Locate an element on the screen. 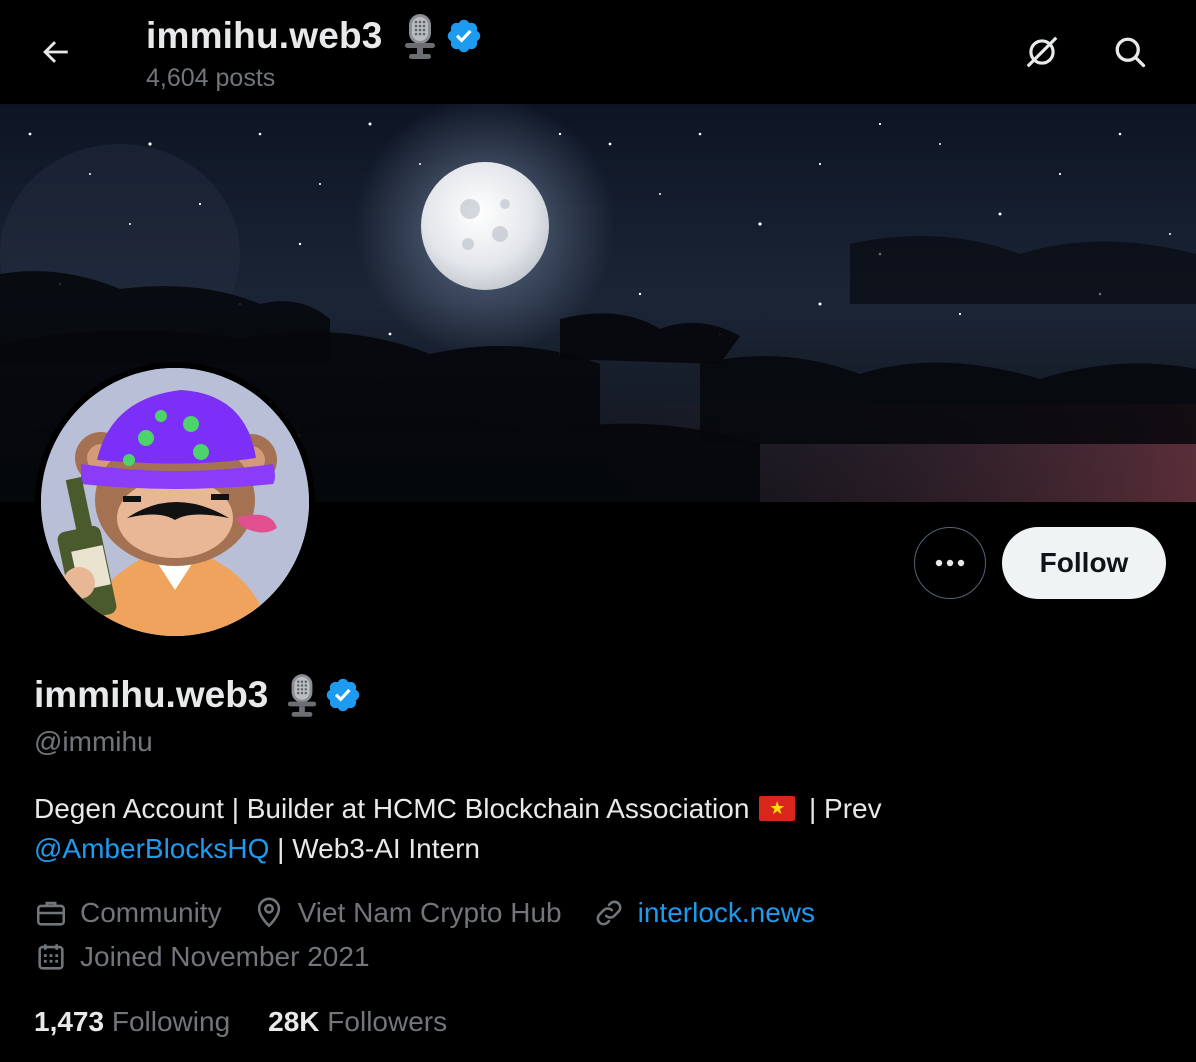  profile-joined: Joined November 2021 is located at coordinates (202, 957).